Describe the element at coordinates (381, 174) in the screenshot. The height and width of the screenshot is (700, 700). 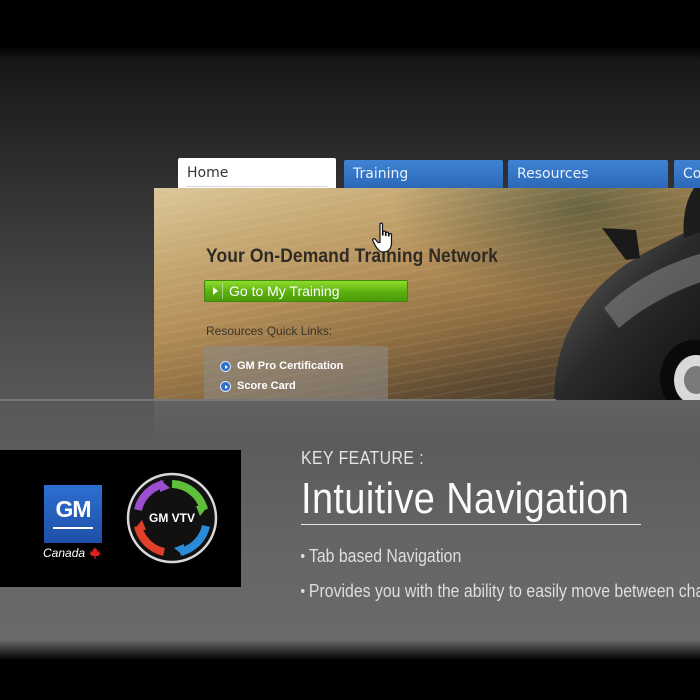
I see `tab-training-label: Training` at that location.